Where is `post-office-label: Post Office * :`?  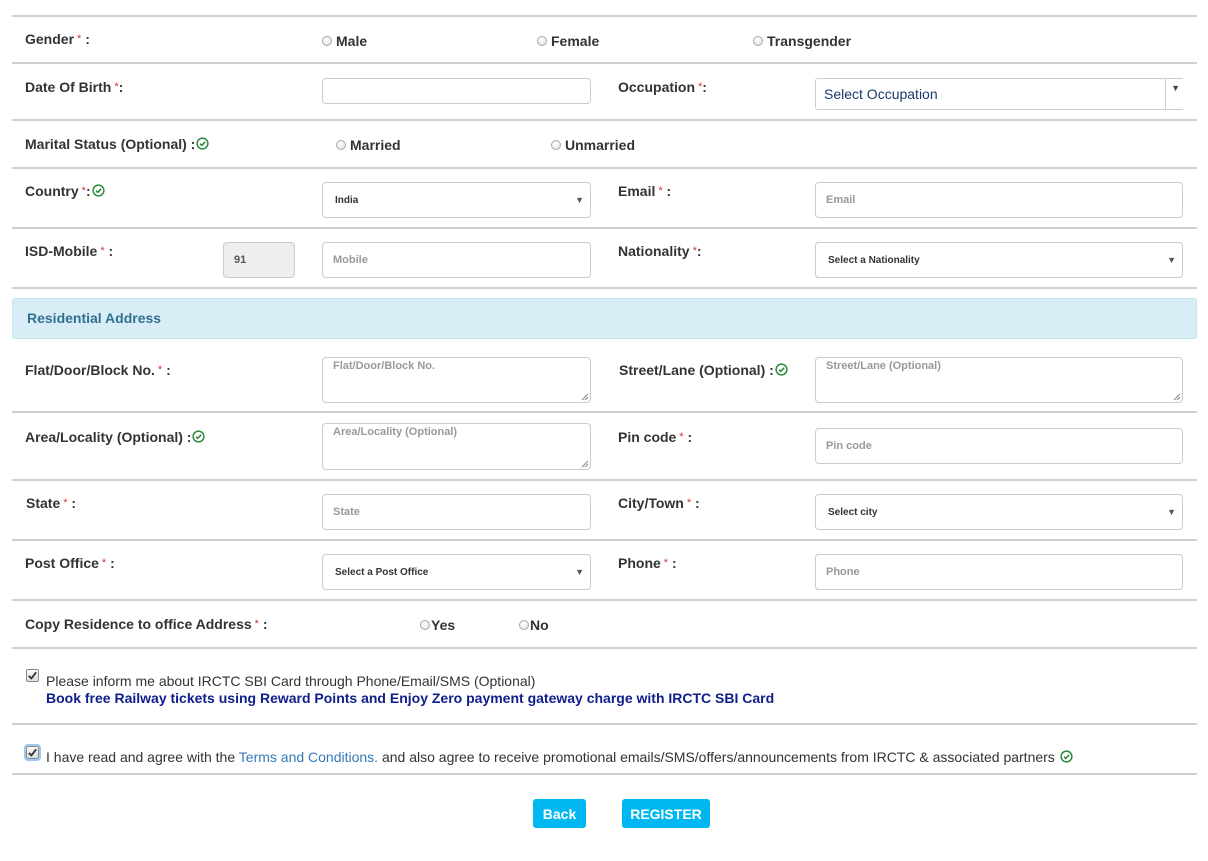 post-office-label: Post Office * : is located at coordinates (70, 563).